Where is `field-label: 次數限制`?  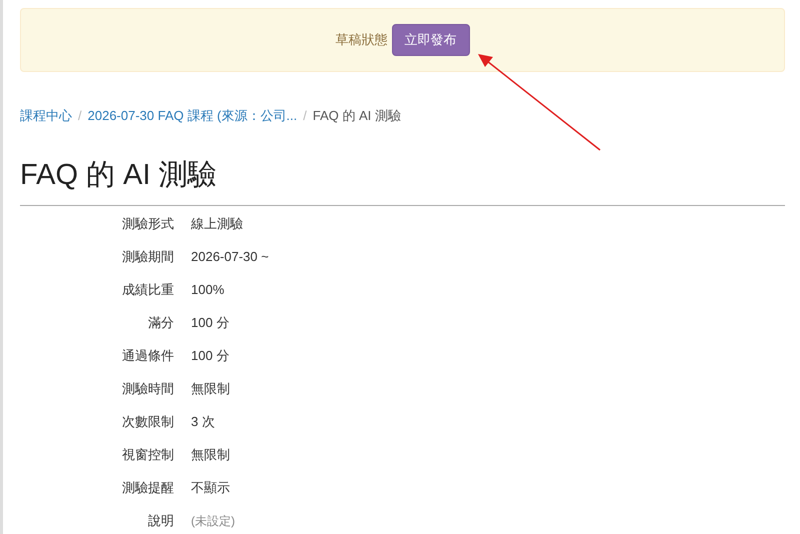
field-label: 次數限制 is located at coordinates (147, 421).